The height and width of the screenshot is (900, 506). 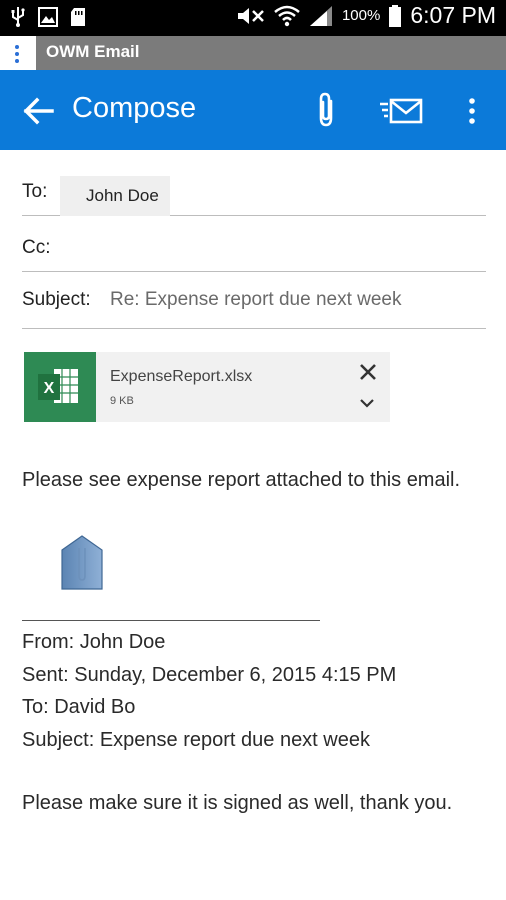 I want to click on wifi-icon, so click(x=287, y=15).